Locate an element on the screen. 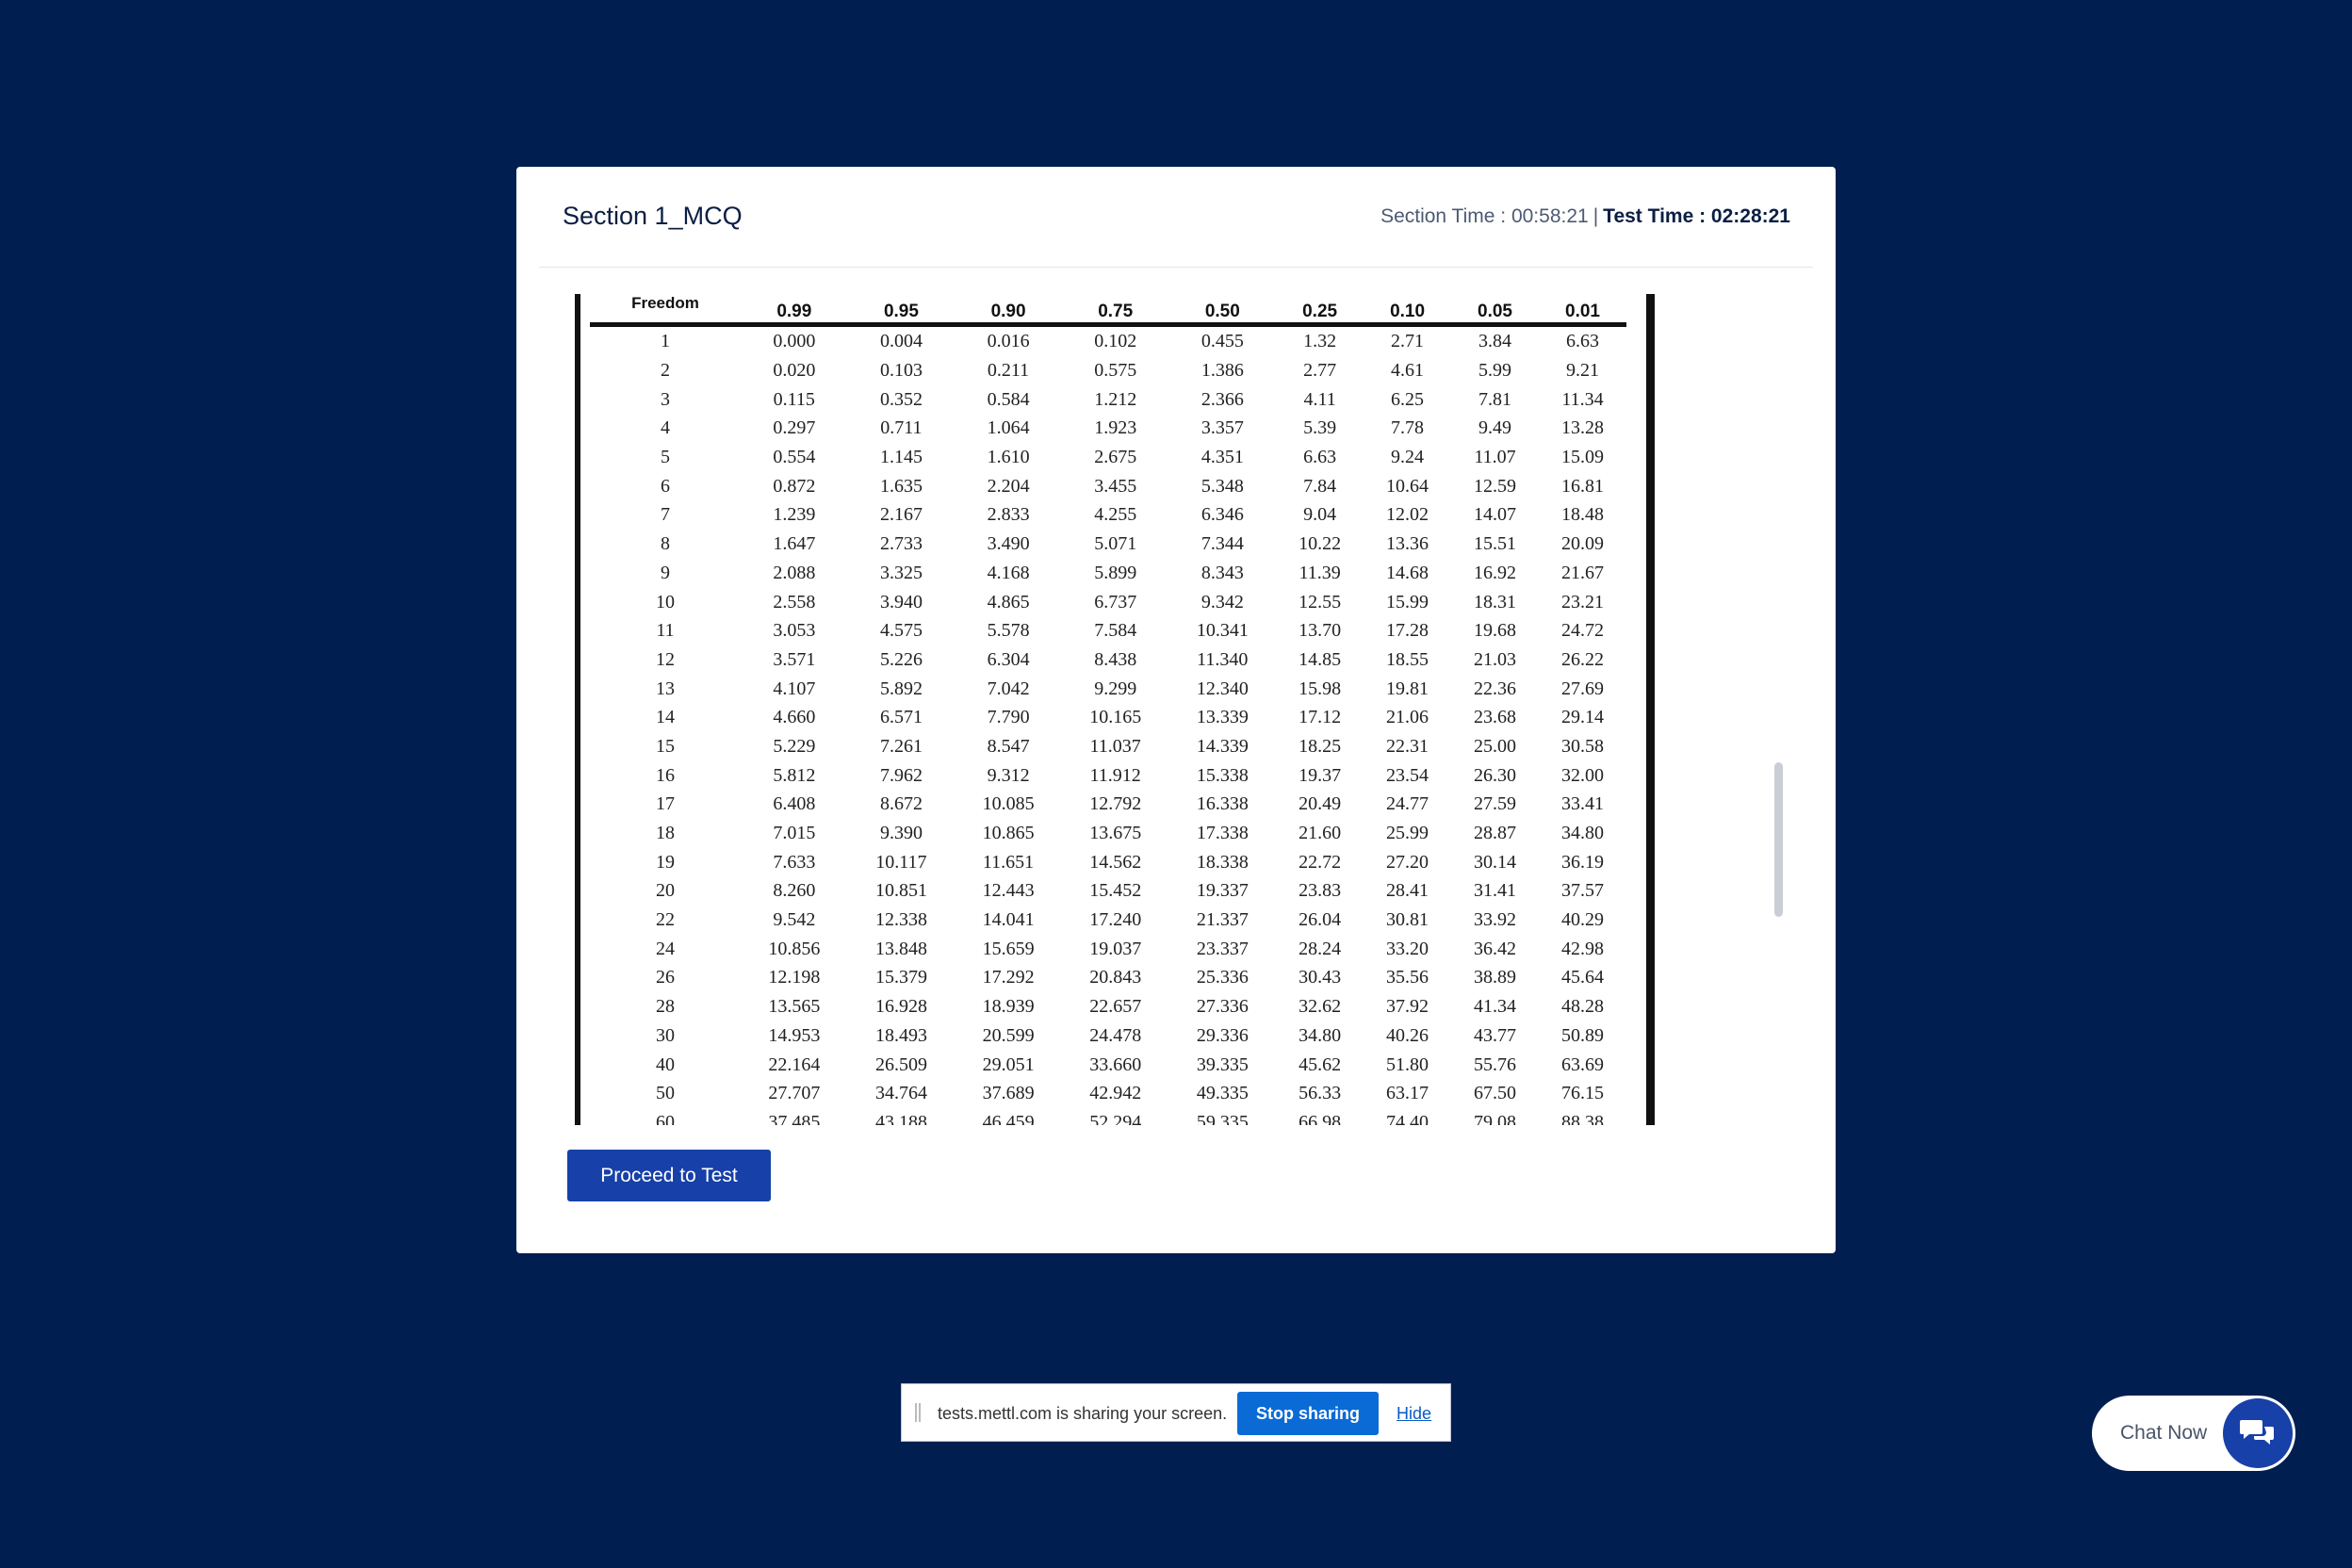  value-cell: 10.117 is located at coordinates (901, 862).